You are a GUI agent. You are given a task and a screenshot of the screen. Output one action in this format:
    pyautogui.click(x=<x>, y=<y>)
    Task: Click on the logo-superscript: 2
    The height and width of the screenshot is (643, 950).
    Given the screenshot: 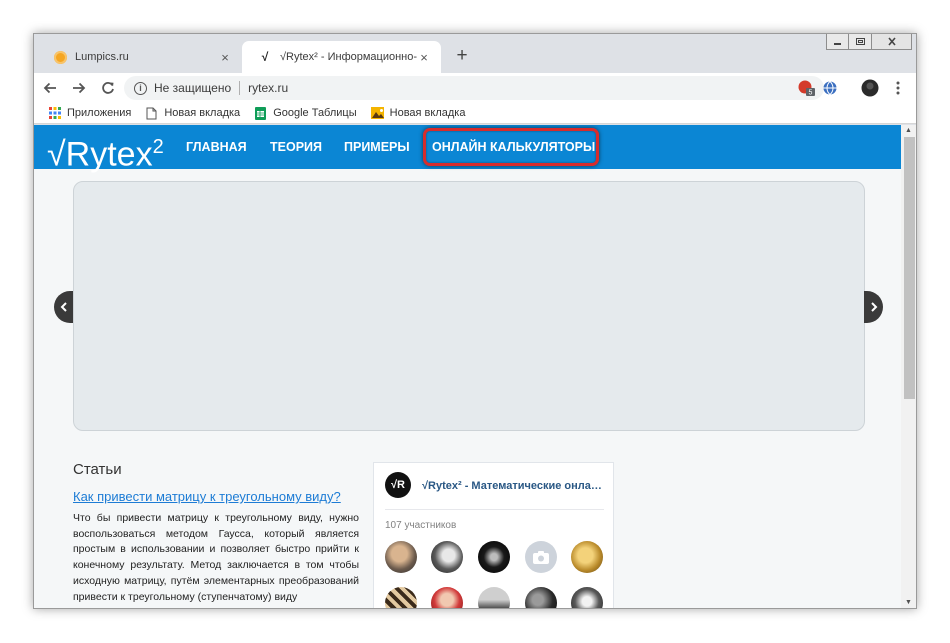 What is the action you would take?
    pyautogui.click(x=158, y=147)
    